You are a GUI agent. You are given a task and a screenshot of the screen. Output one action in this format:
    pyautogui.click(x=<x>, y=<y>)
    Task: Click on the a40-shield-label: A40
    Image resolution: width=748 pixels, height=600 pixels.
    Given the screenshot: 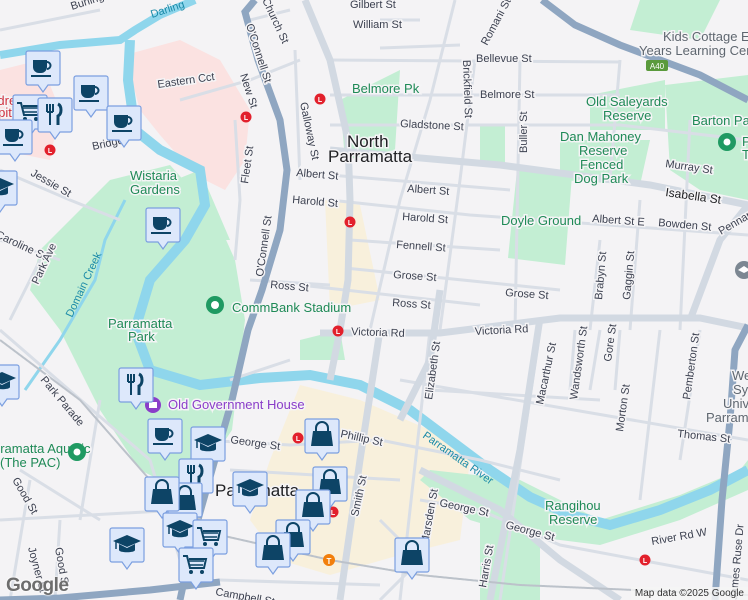 What is the action you would take?
    pyautogui.click(x=657, y=66)
    